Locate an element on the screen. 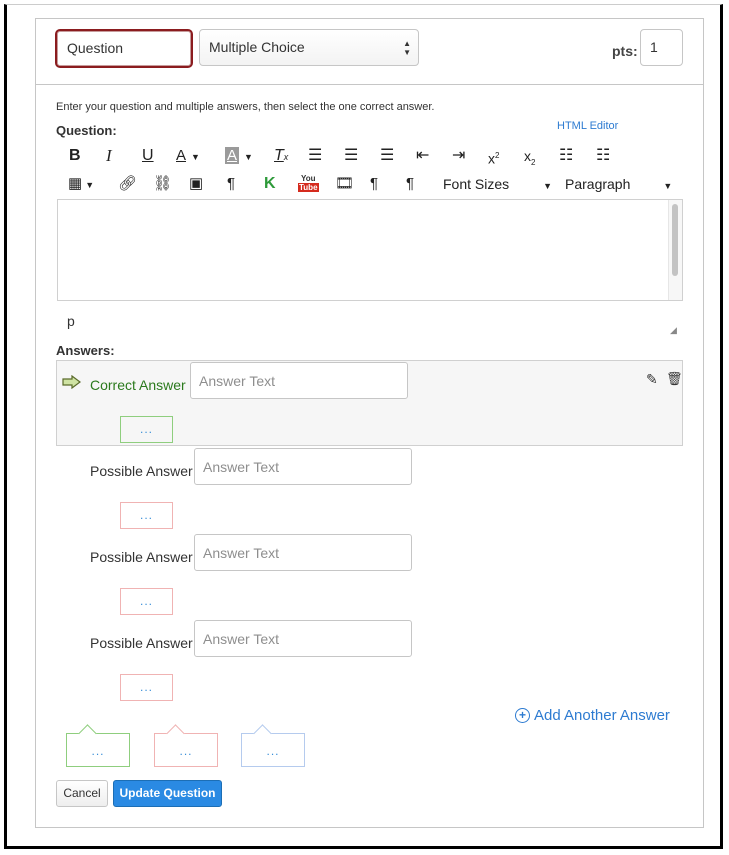 Image resolution: width=729 pixels, height=855 pixels. pencil-icon: ✎ is located at coordinates (652, 379).